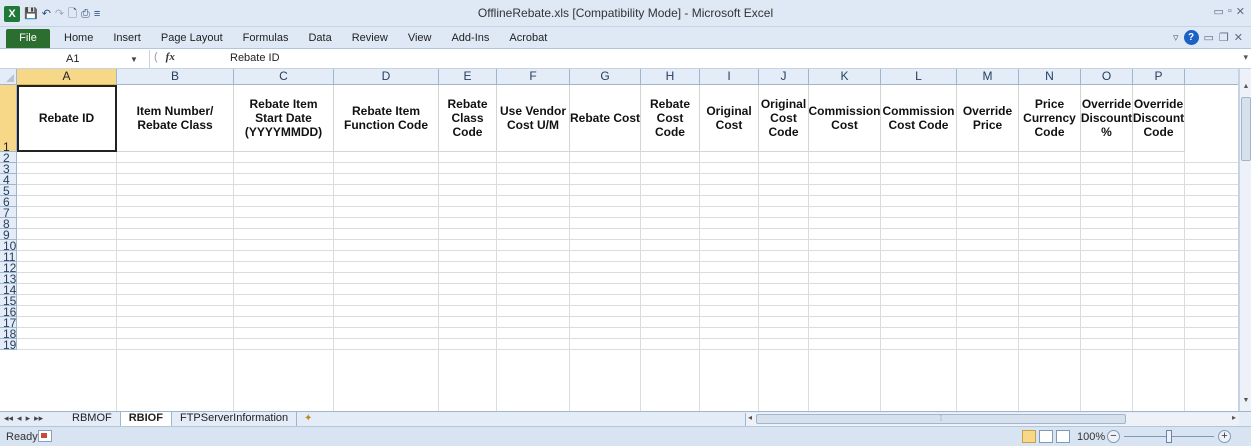 The width and height of the screenshot is (1251, 446). I want to click on header-cell-o: Override Discount %, so click(1107, 118).